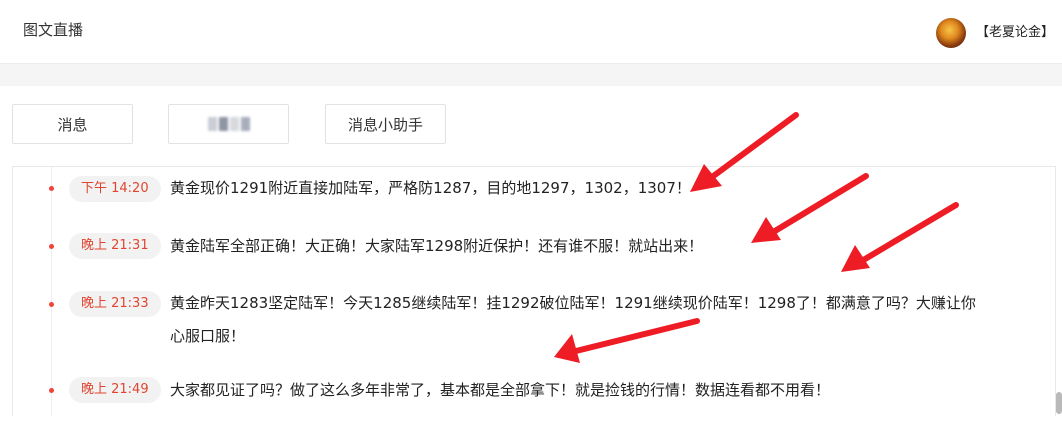  I want to click on message-text: 黄金陆军全部正确！大正确！大家陆军1298附近保护！还有谁不服！就站出来！, so click(437, 246).